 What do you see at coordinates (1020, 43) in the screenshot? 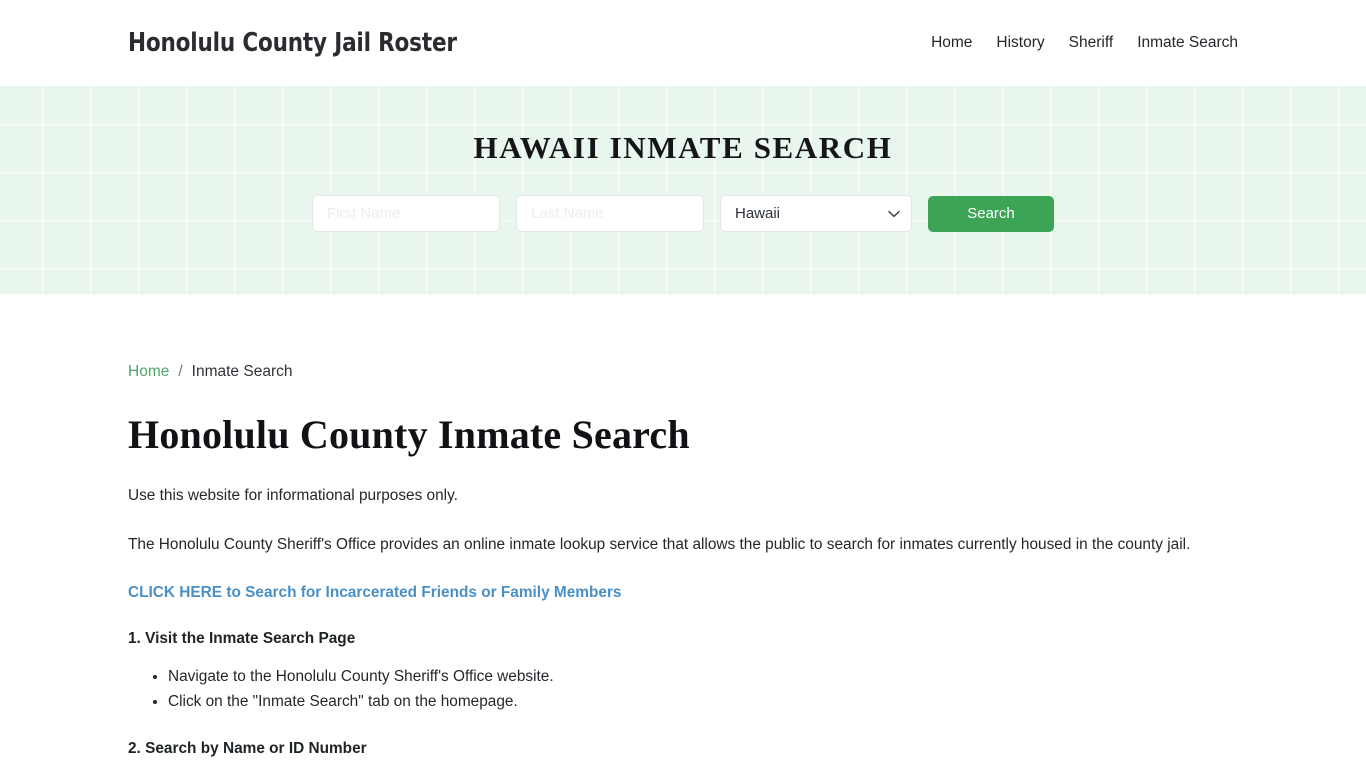
I see `nav-item-history: History` at bounding box center [1020, 43].